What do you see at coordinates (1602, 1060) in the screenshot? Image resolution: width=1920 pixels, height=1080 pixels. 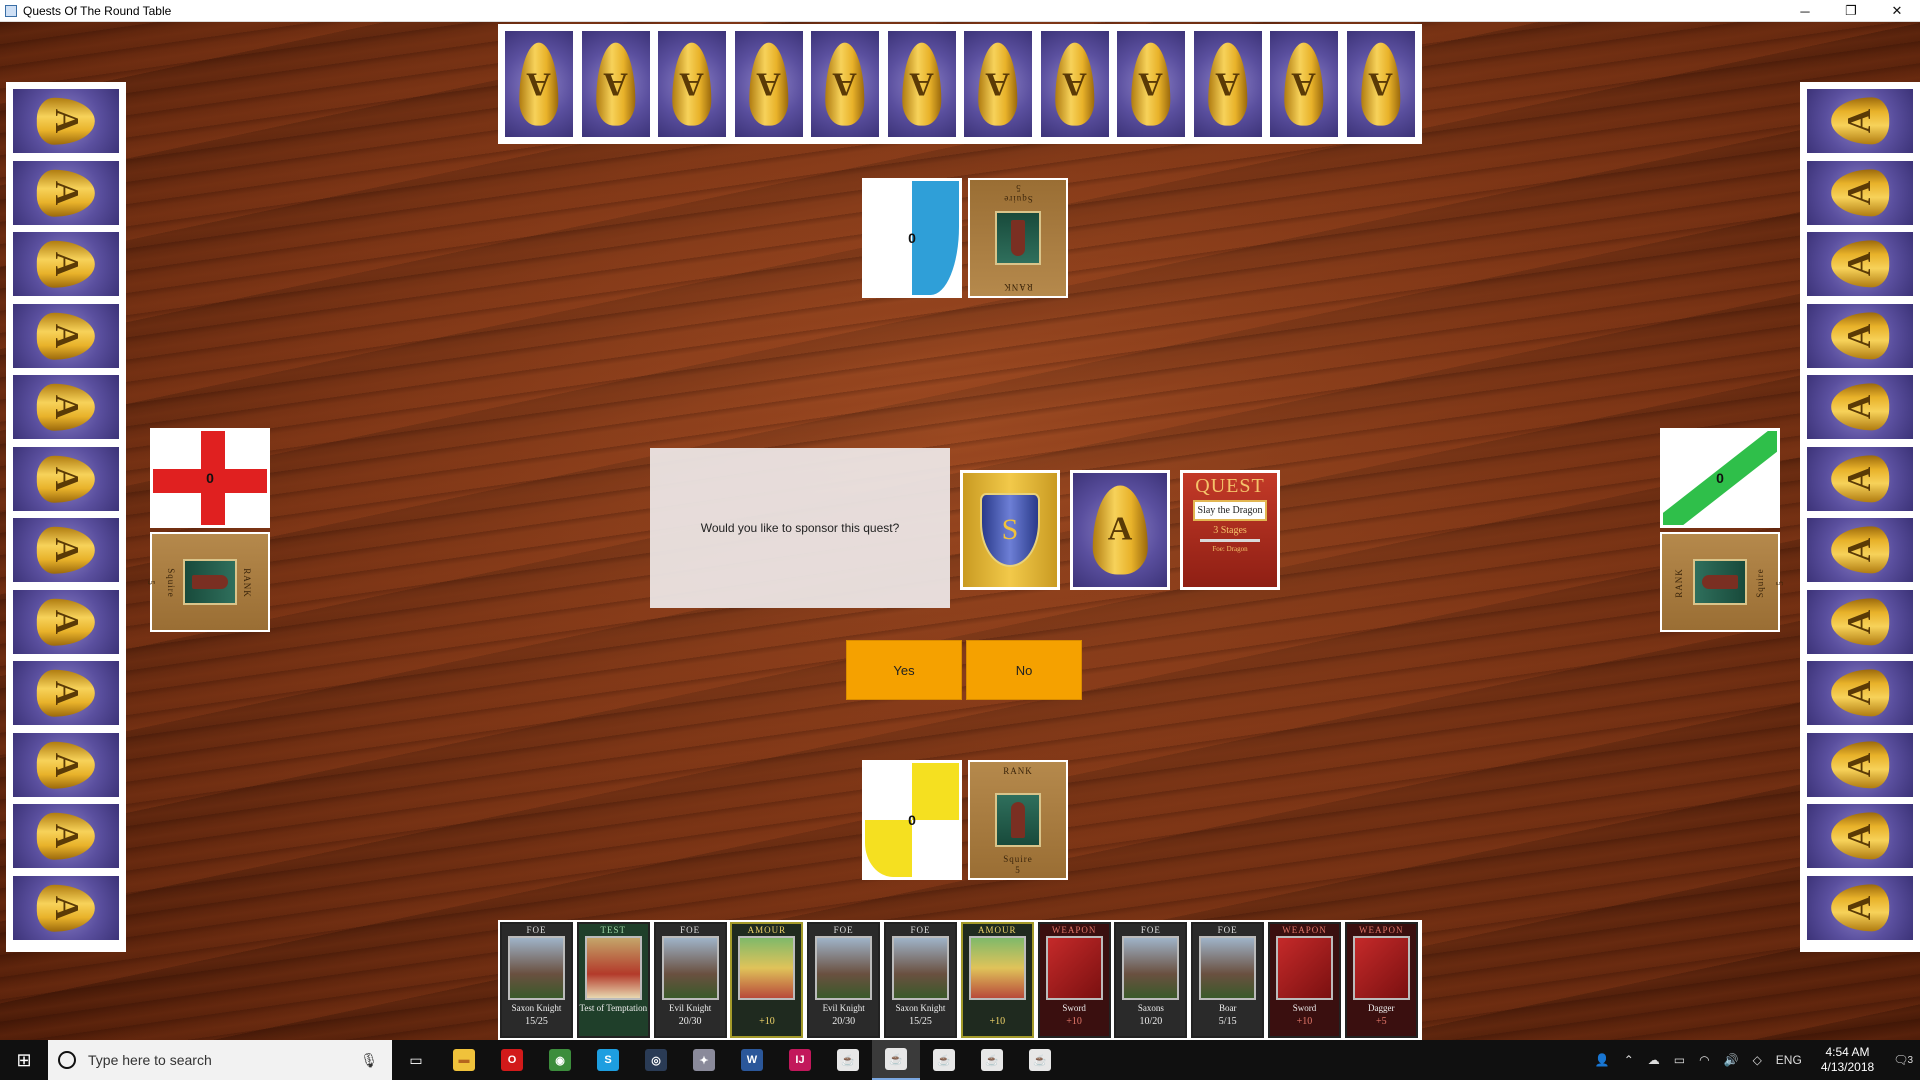 I see `people-icon: 👤` at bounding box center [1602, 1060].